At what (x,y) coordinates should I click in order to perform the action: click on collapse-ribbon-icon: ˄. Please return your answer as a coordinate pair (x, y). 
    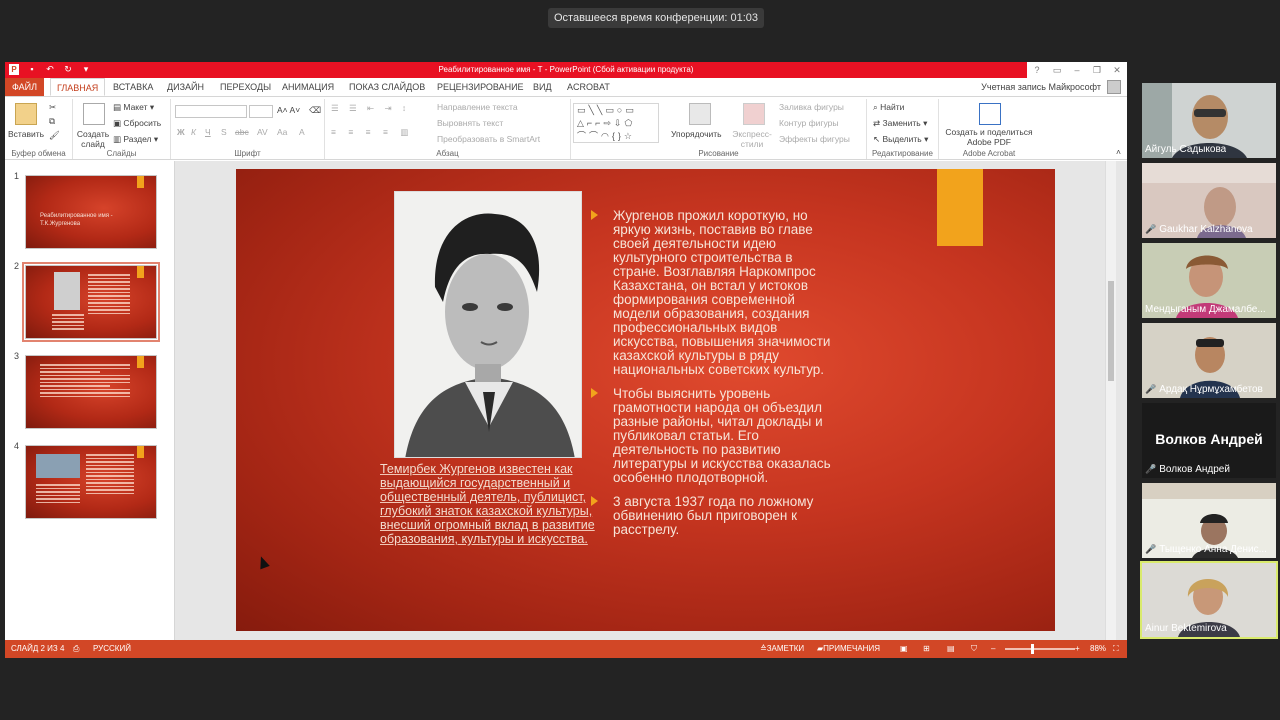
    Looking at the image, I should click on (1118, 152).